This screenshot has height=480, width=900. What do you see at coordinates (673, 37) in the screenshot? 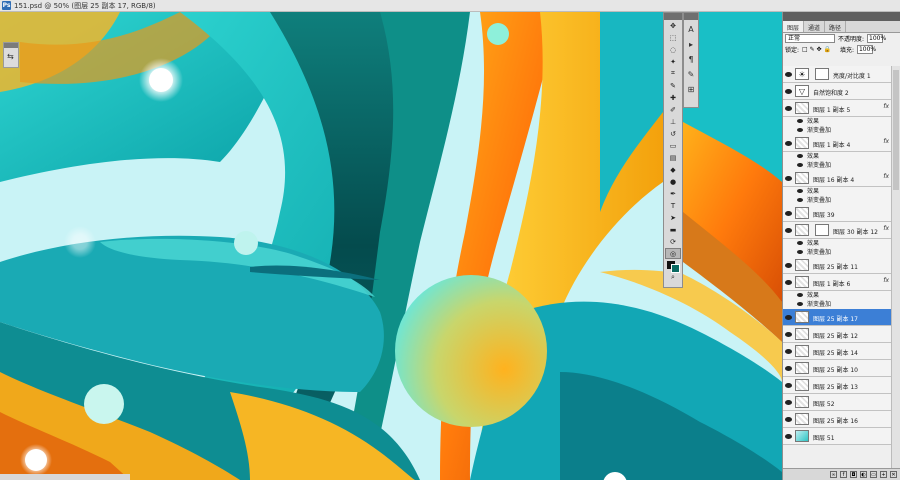
I see `marquee-tool-icon: ⬚` at bounding box center [673, 37].